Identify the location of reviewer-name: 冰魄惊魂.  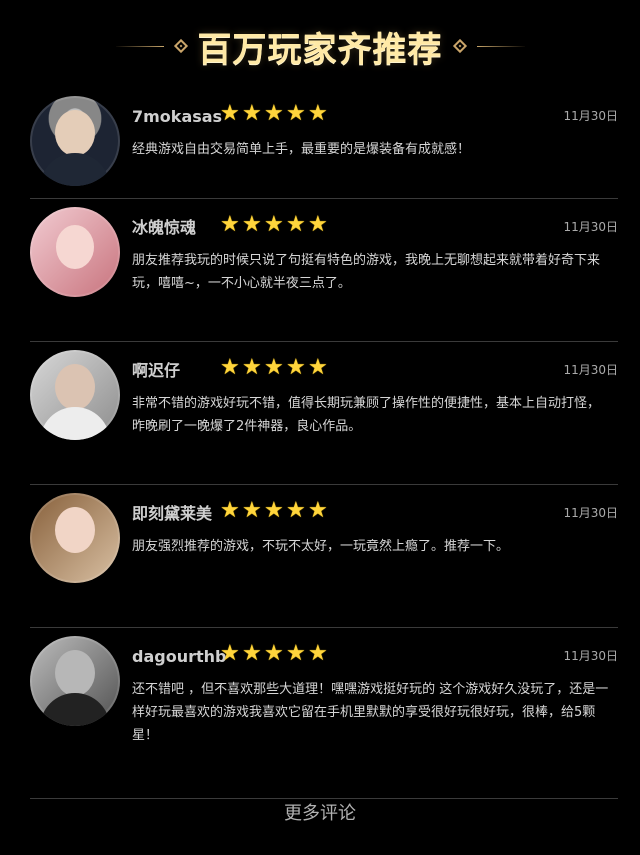
(164, 227).